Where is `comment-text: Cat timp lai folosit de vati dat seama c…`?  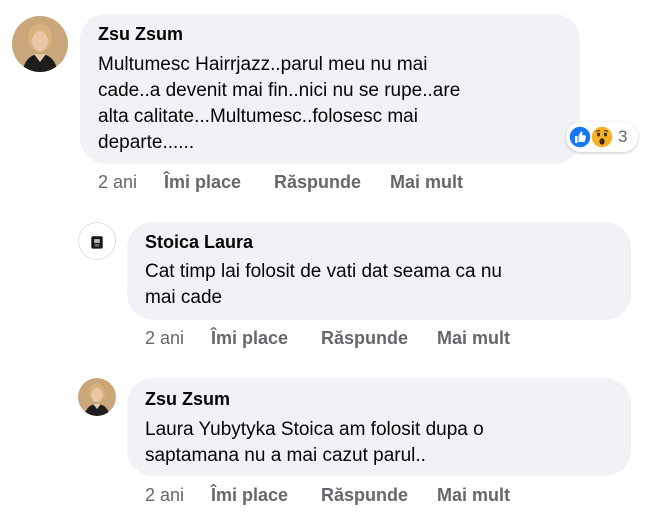 comment-text: Cat timp lai folosit de vati dat seama c… is located at coordinates (323, 285).